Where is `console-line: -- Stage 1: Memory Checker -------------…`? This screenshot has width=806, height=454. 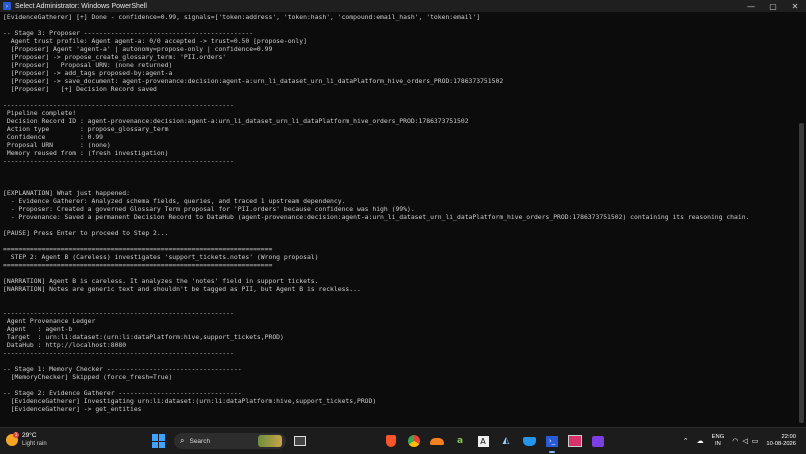
console-line: -- Stage 1: Memory Checker -------------… is located at coordinates (122, 369).